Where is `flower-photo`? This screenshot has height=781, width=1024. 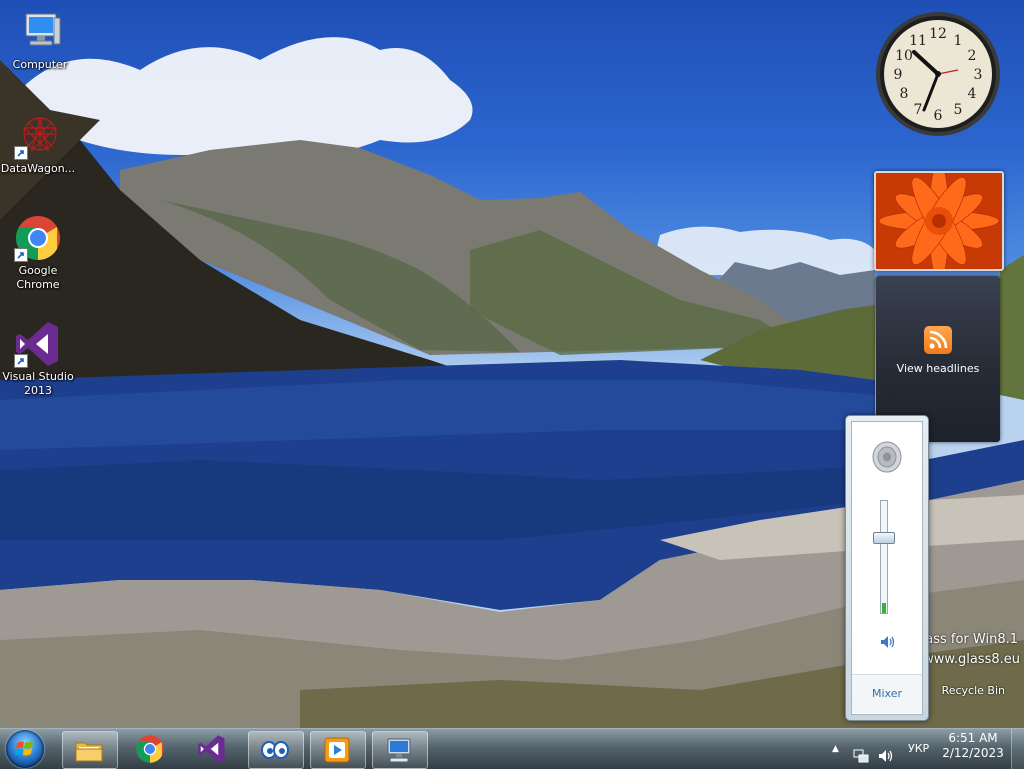
flower-photo is located at coordinates (939, 221).